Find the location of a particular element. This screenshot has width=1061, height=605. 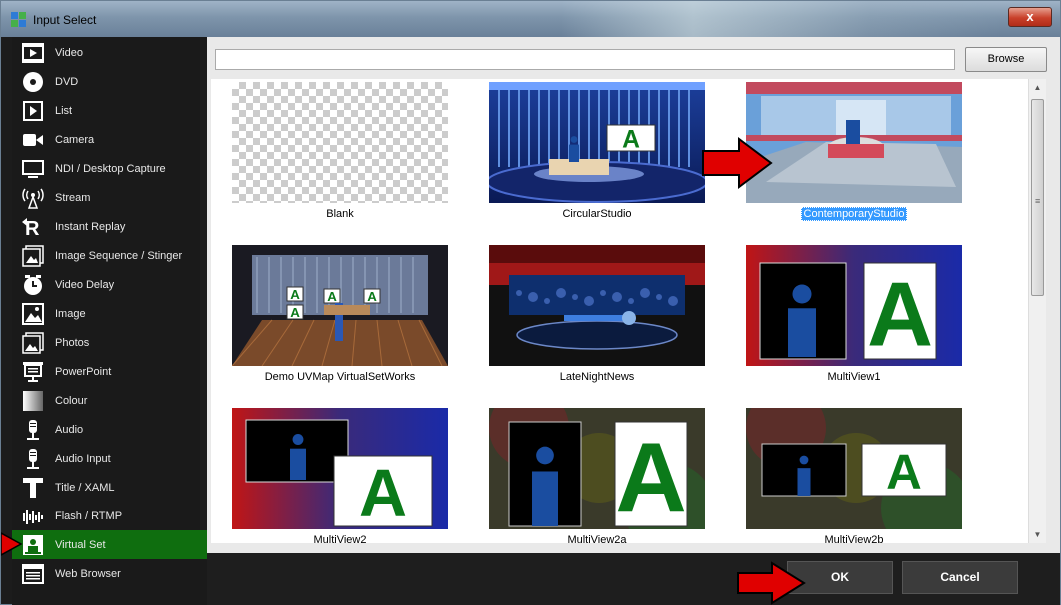

sidebar-item-camera: Camera is located at coordinates (109, 139).